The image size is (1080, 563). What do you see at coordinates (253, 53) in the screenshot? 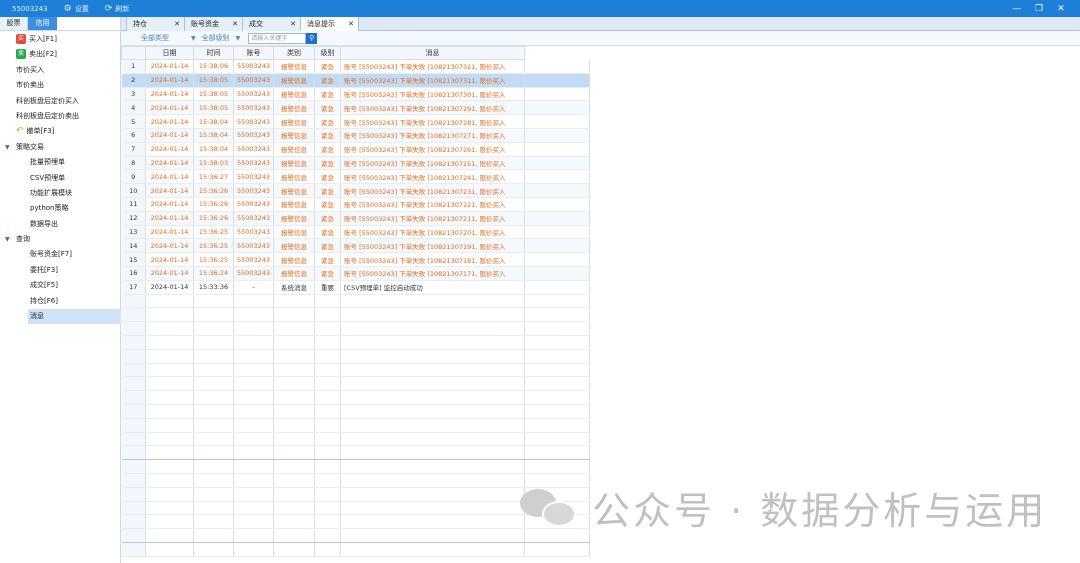
I see `header-account: 账号` at bounding box center [253, 53].